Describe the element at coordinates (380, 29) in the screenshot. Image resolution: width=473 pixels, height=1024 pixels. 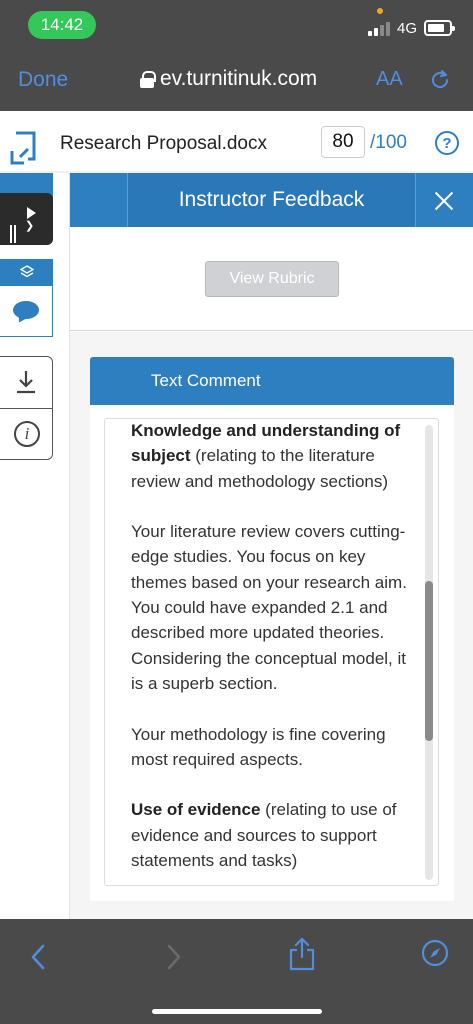
I see `cellular-signal-icon` at that location.